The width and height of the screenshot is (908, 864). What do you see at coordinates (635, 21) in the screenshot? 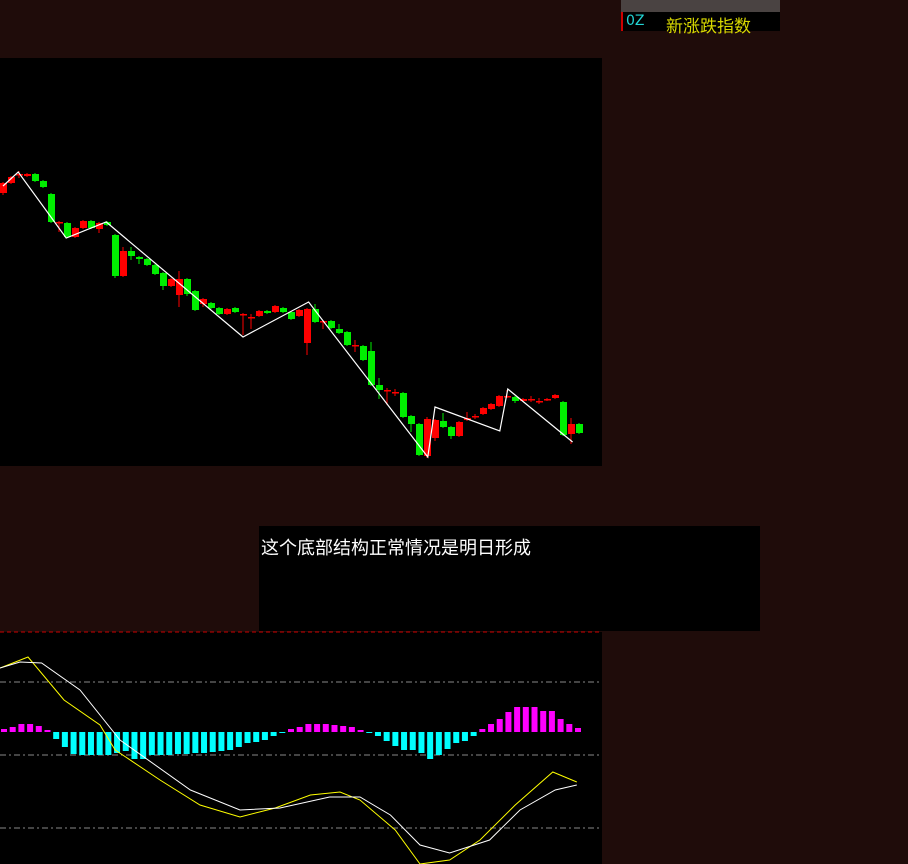
I see `index-code: 0Z` at bounding box center [635, 21].